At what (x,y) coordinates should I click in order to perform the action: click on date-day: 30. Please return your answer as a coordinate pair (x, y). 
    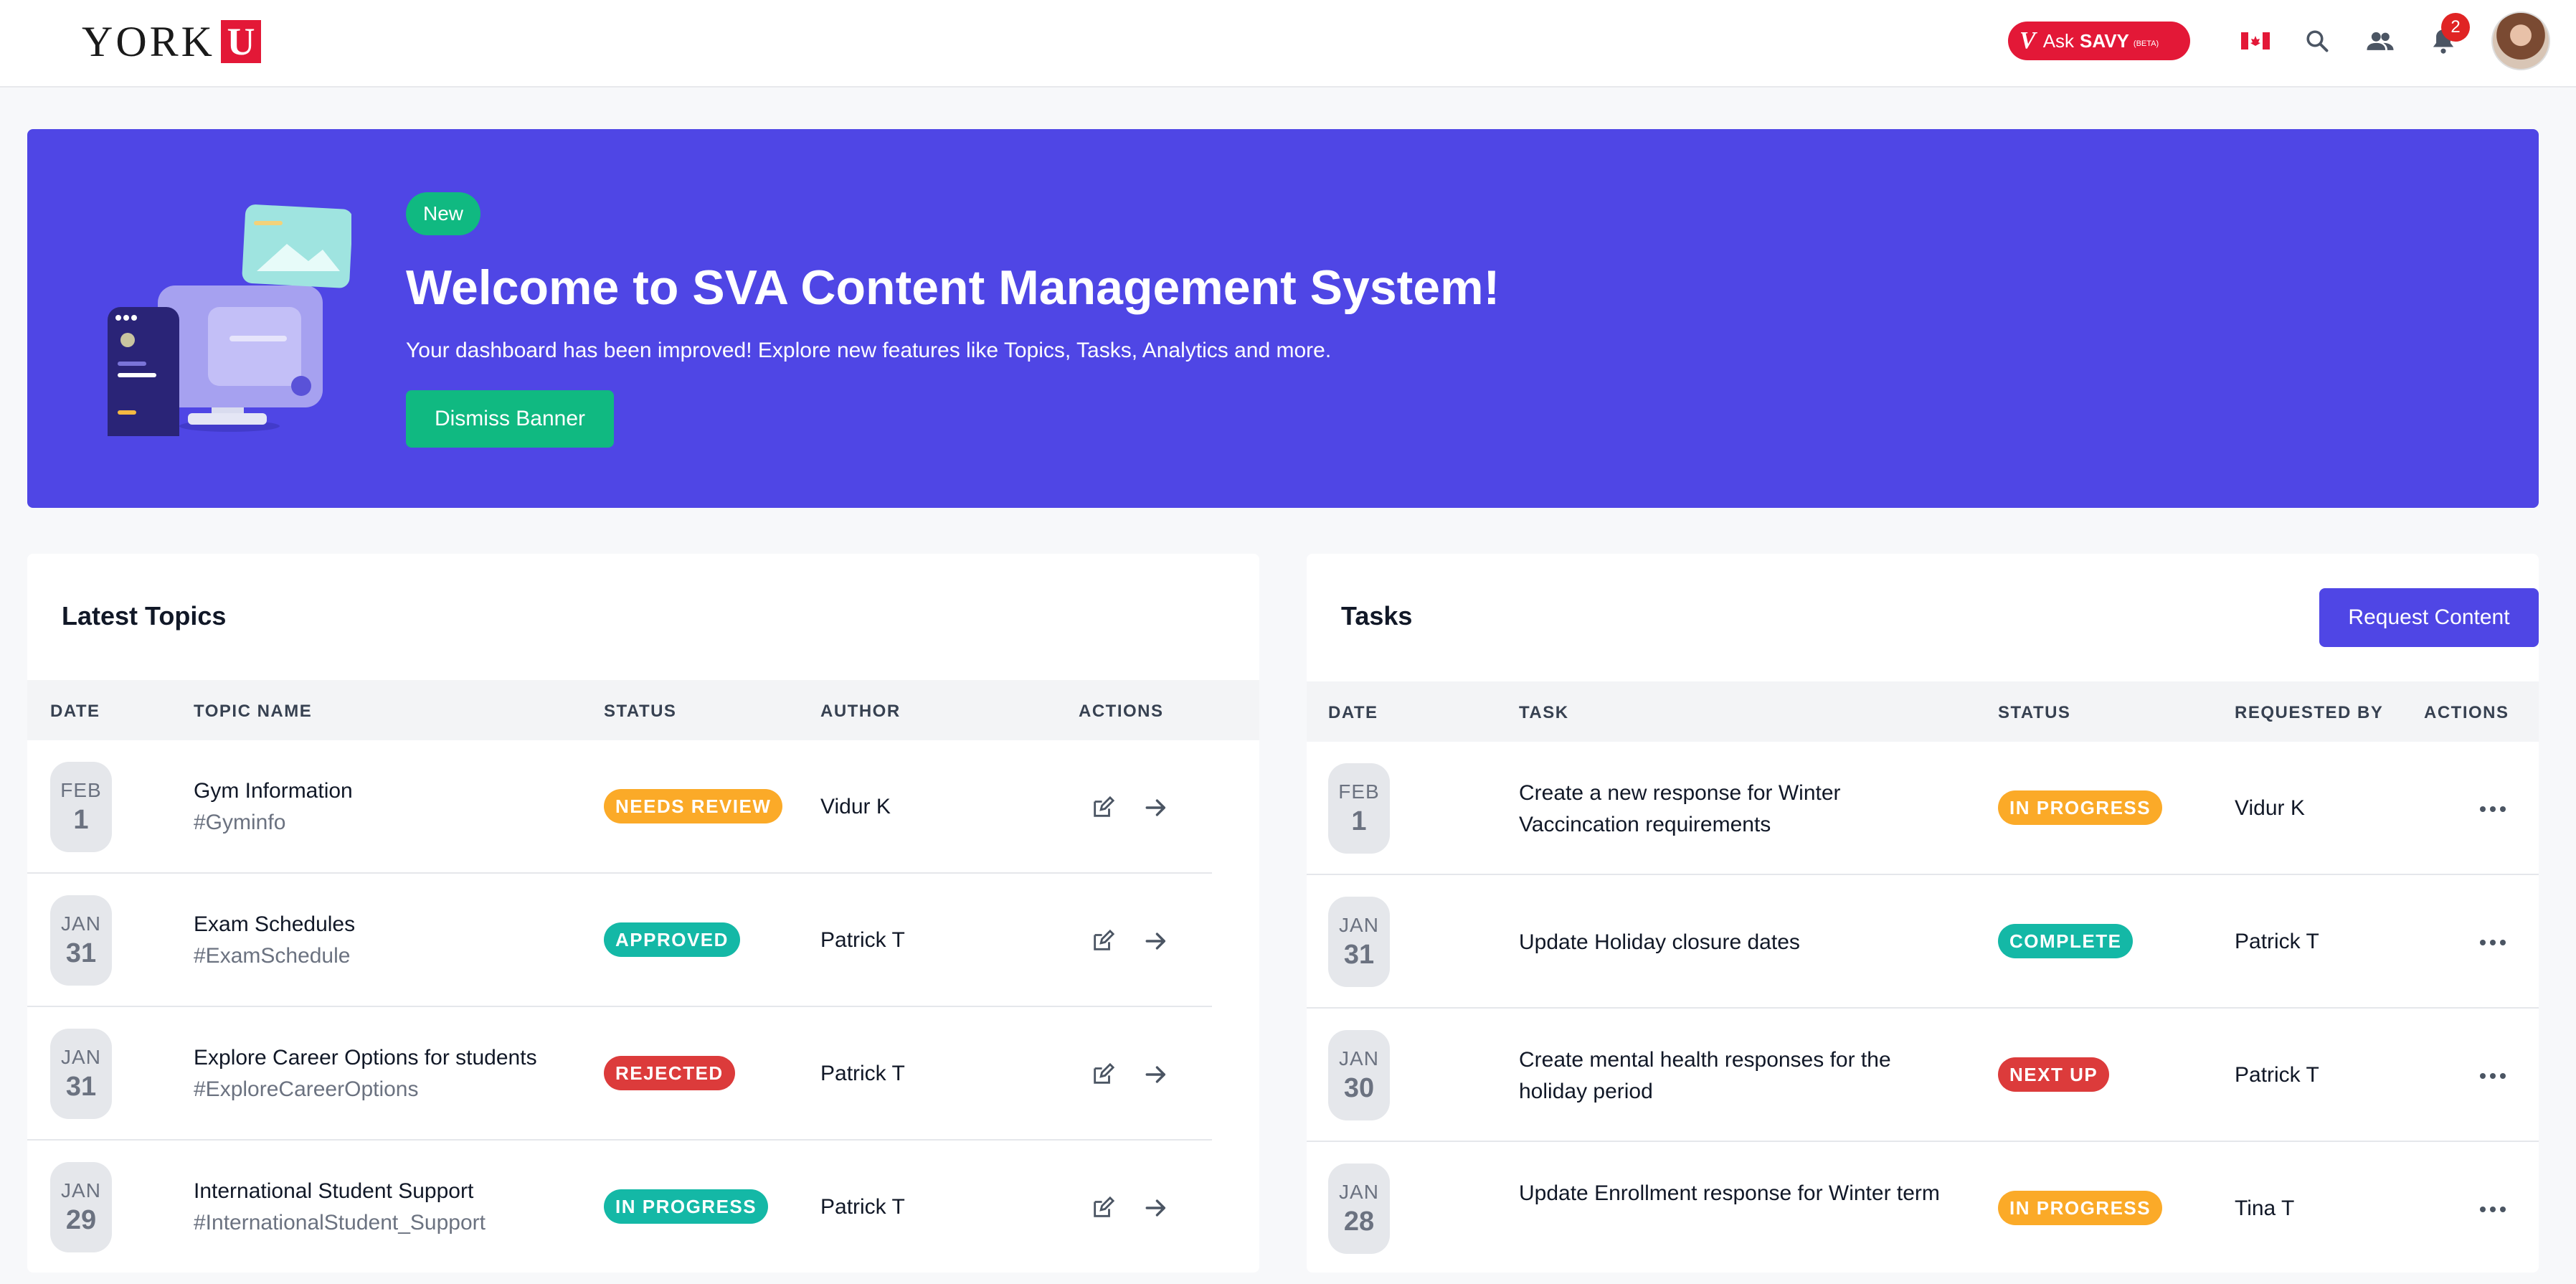
    Looking at the image, I should click on (1359, 1087).